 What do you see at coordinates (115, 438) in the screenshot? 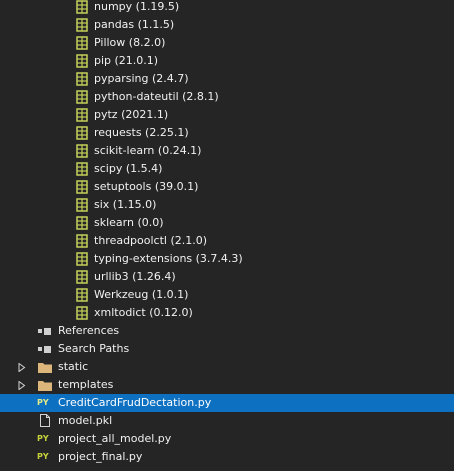
I see `file-label: project_all_model.py` at bounding box center [115, 438].